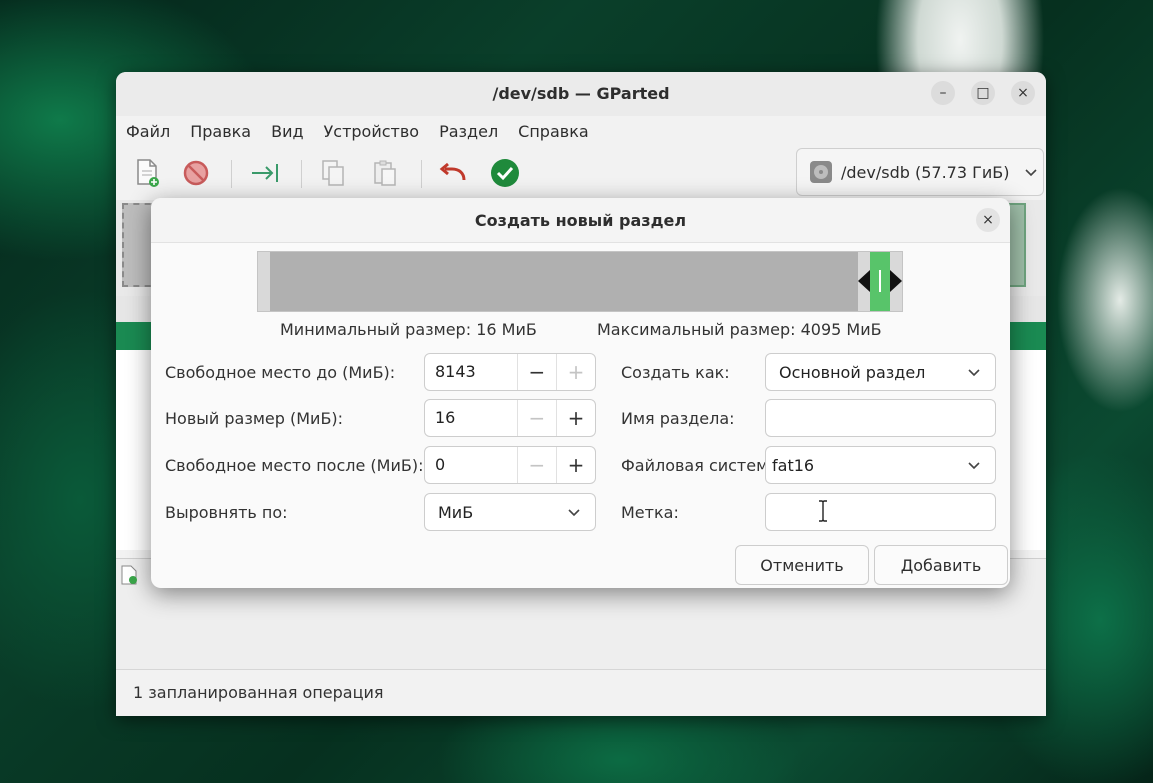 The image size is (1153, 783). What do you see at coordinates (1017, 245) in the screenshot?
I see `partition-graph-block` at bounding box center [1017, 245].